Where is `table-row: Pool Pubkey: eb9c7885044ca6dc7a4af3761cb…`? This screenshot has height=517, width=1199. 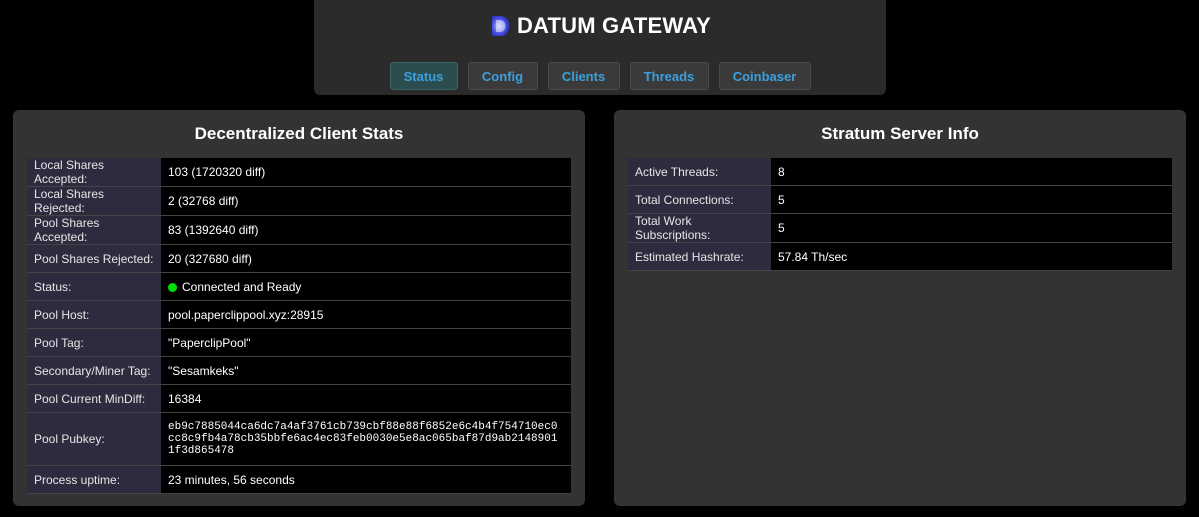 table-row: Pool Pubkey: eb9c7885044ca6dc7a4af3761cb… is located at coordinates (299, 439).